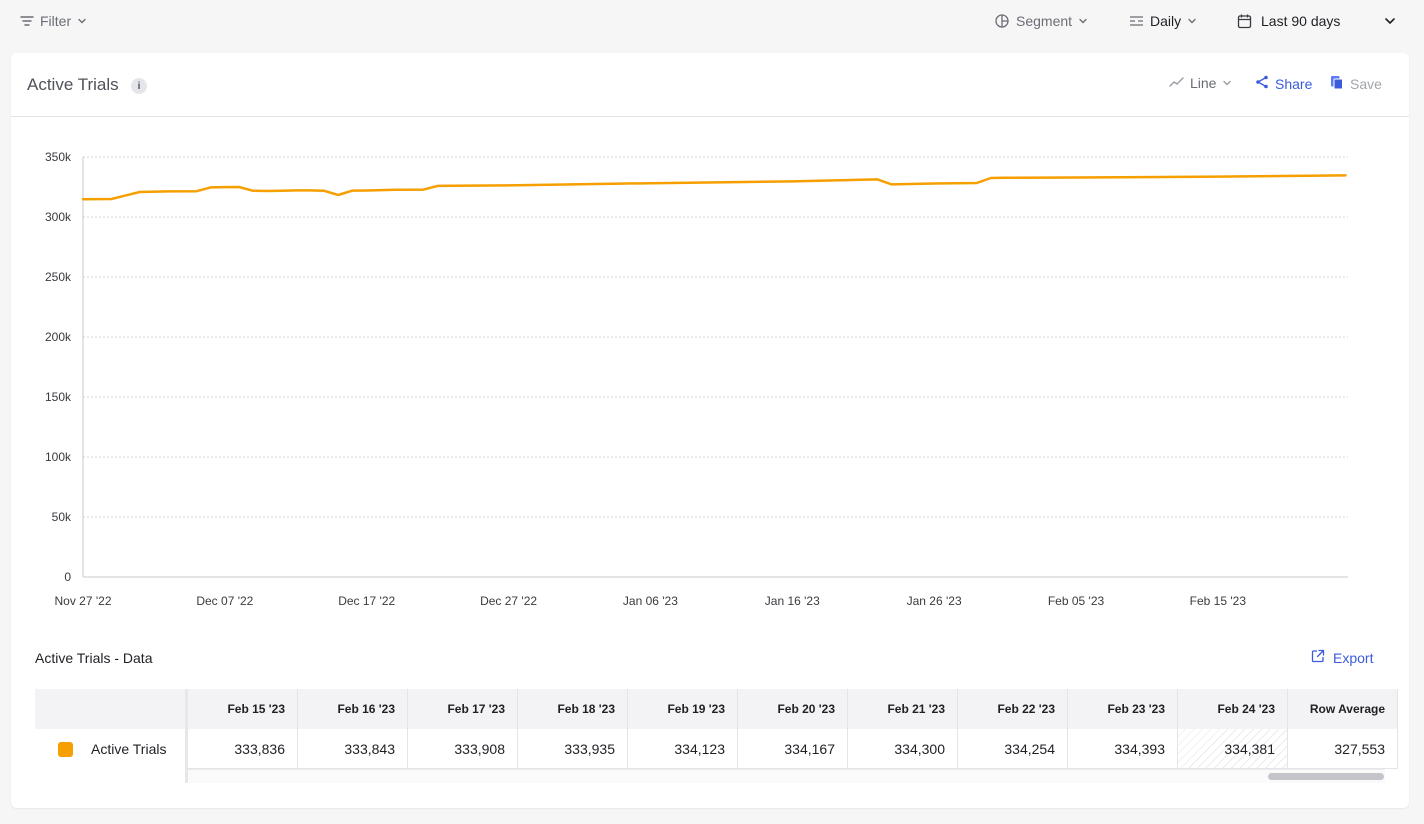 The width and height of the screenshot is (1424, 824). What do you see at coordinates (129, 749) in the screenshot?
I see `series-name: Active Trials` at bounding box center [129, 749].